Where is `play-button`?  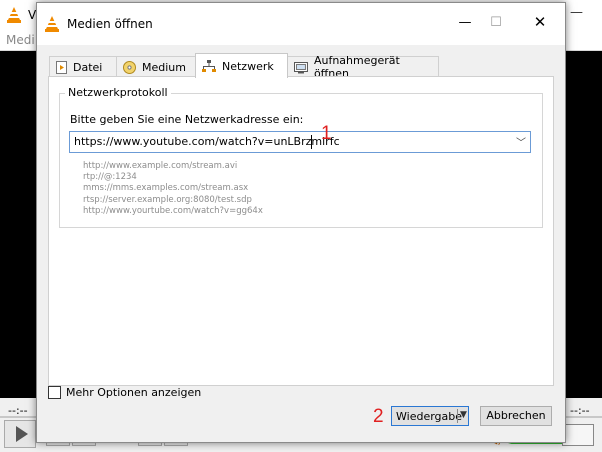
play-button is located at coordinates (20, 434).